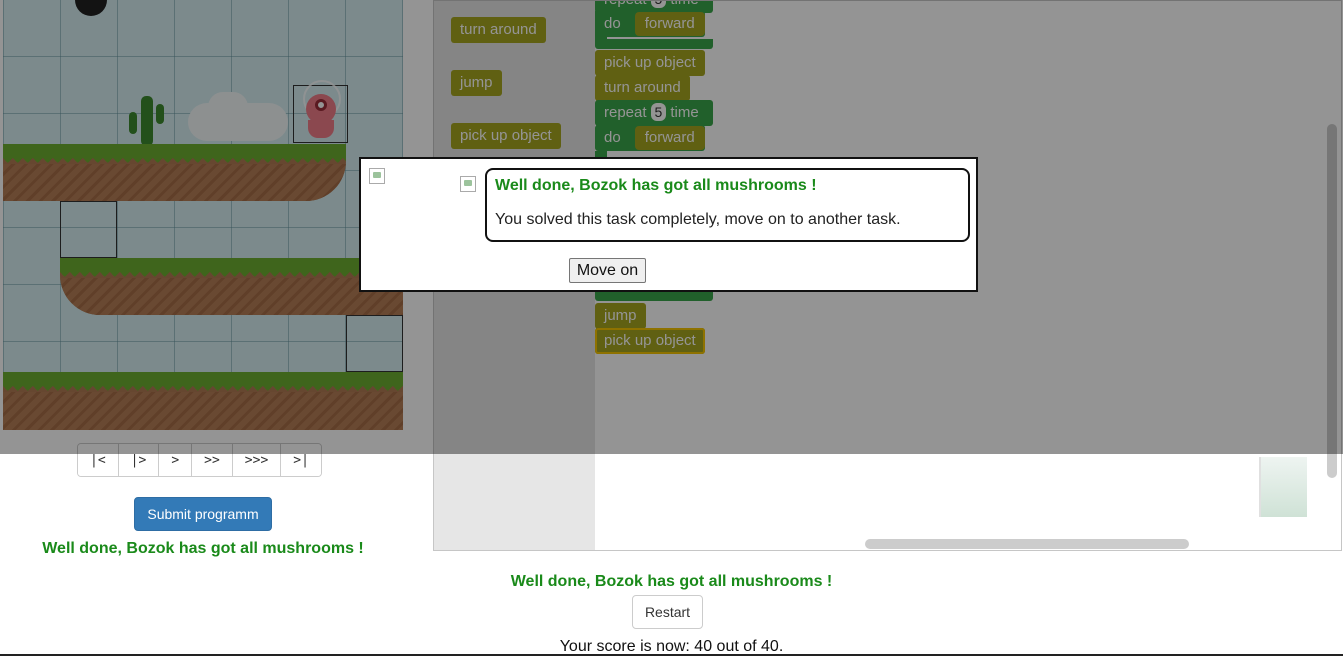 This screenshot has height=656, width=1343. Describe the element at coordinates (203, 514) in the screenshot. I see `submit-program-button: Submit programm` at that location.